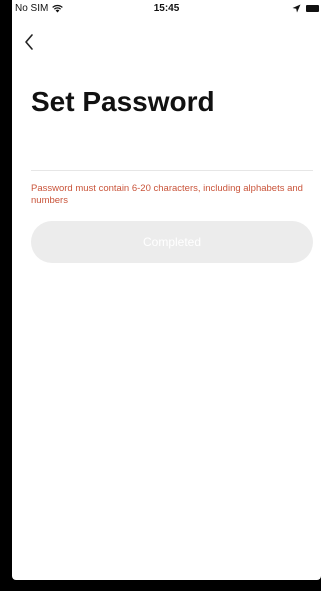 This screenshot has height=591, width=321. Describe the element at coordinates (172, 155) in the screenshot. I see `password-field` at that location.